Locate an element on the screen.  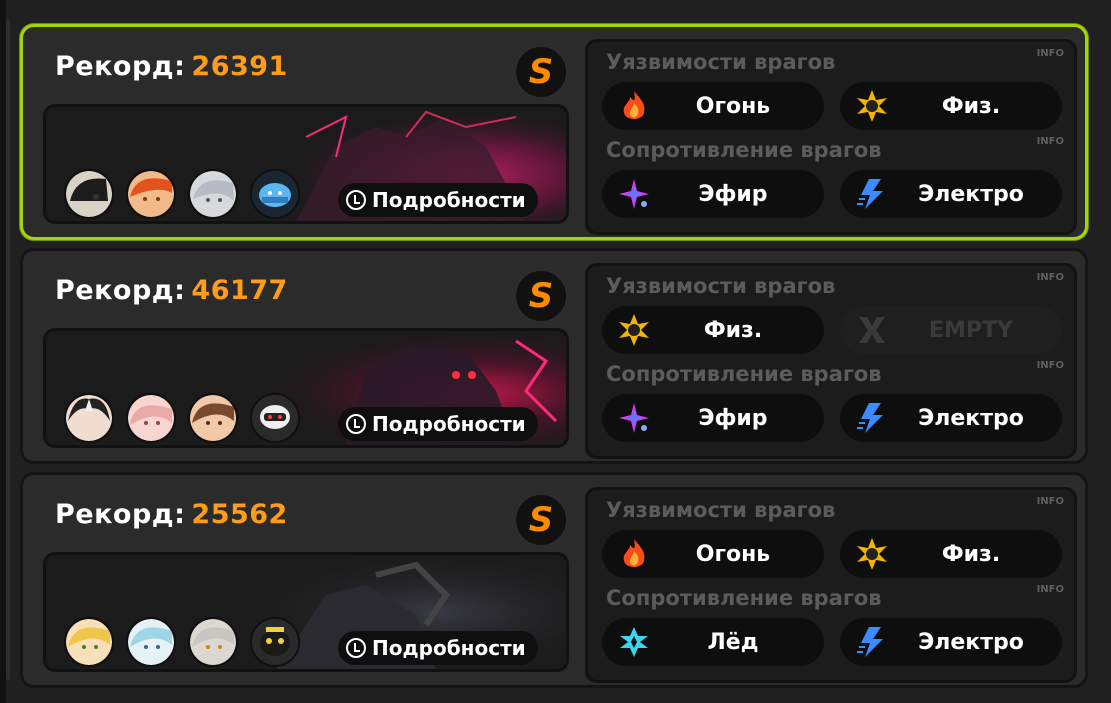
record-value: 46177 is located at coordinates (239, 290).